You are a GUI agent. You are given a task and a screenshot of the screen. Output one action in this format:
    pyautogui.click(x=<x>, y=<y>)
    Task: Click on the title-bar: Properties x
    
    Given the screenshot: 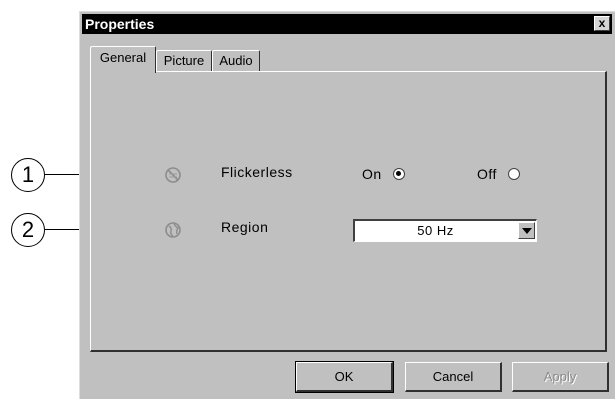 What is the action you would take?
    pyautogui.click(x=347, y=24)
    